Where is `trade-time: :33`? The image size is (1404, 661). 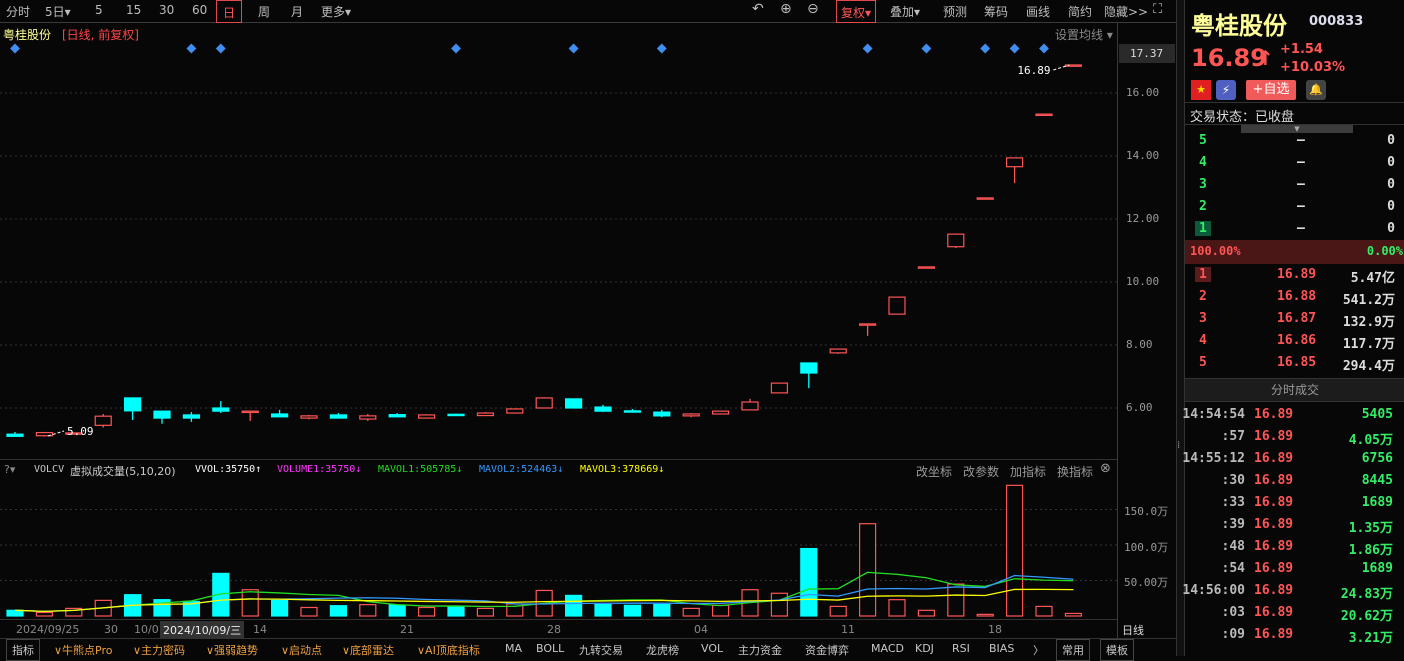 trade-time: :33 is located at coordinates (1233, 502).